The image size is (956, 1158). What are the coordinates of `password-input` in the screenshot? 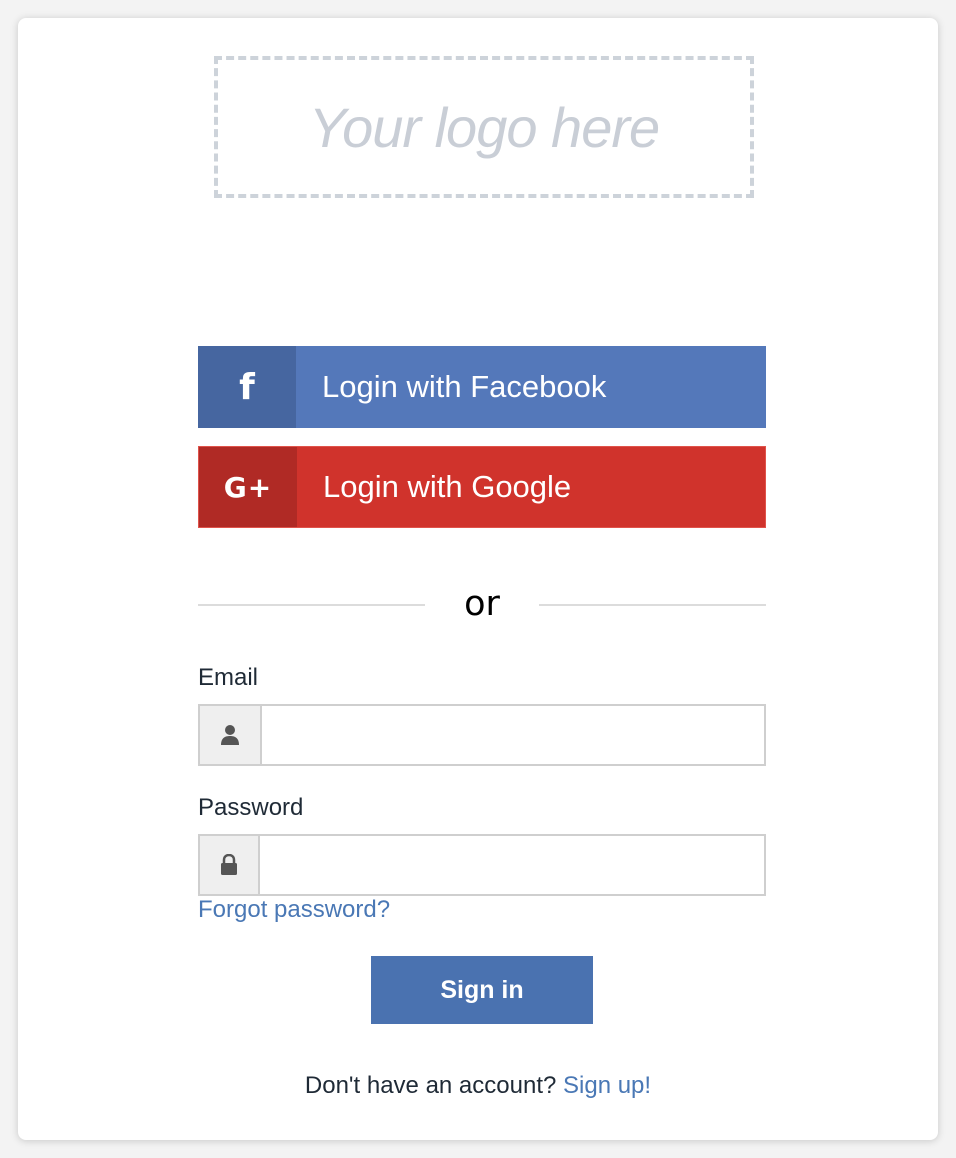 It's located at (513, 865).